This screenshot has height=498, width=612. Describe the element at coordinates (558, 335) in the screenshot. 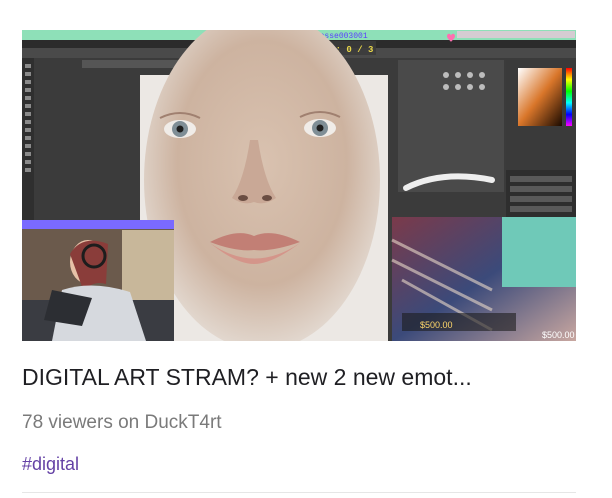

I see `tip-goal-amount-right: $500.00` at that location.